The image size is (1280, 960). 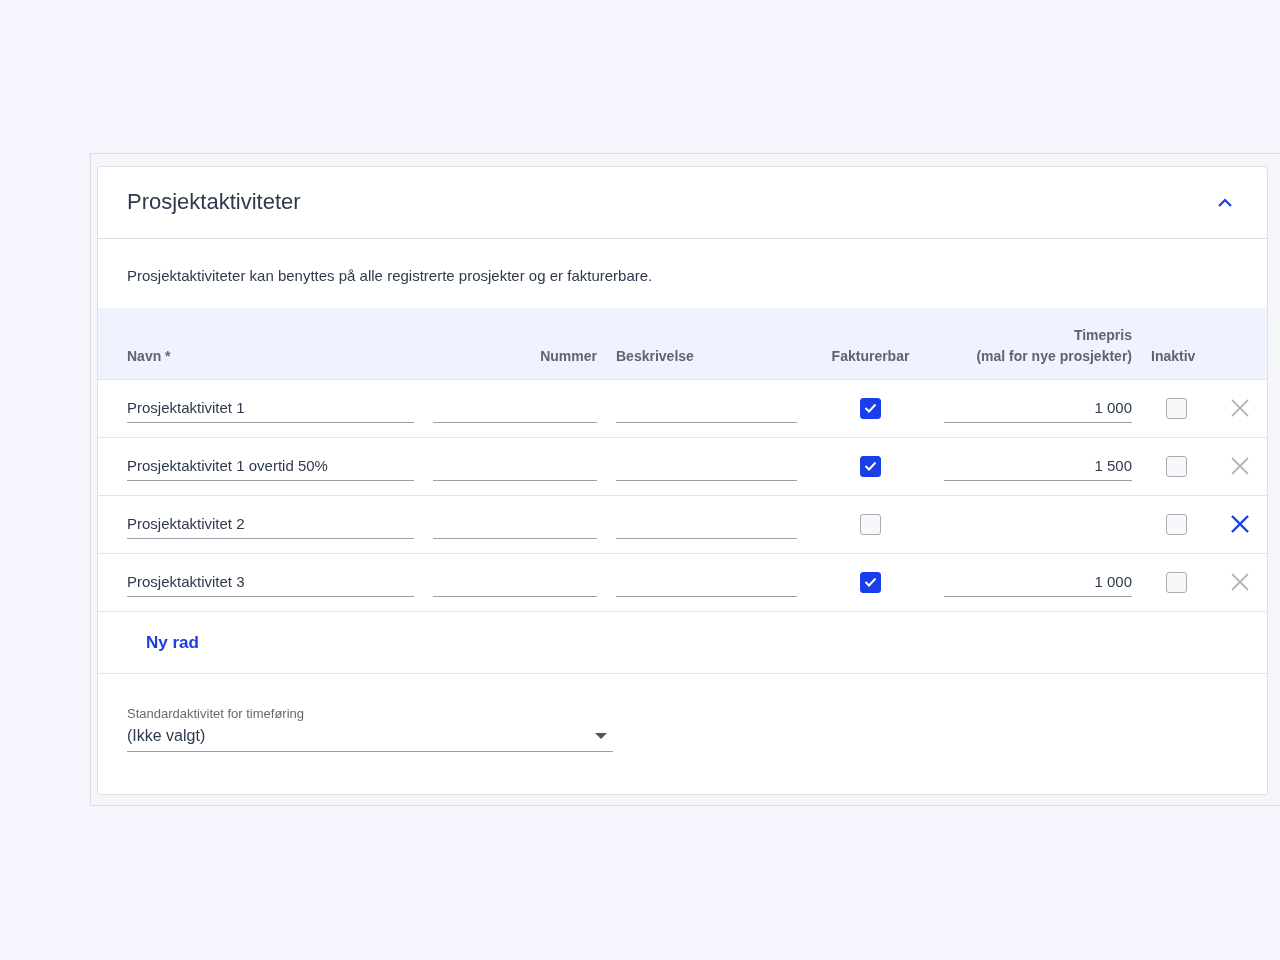 I want to click on section-description: Prosjektaktiviteter kan benyttes på alle registrerte prosjekter og er fakturerbare., so click(x=390, y=276).